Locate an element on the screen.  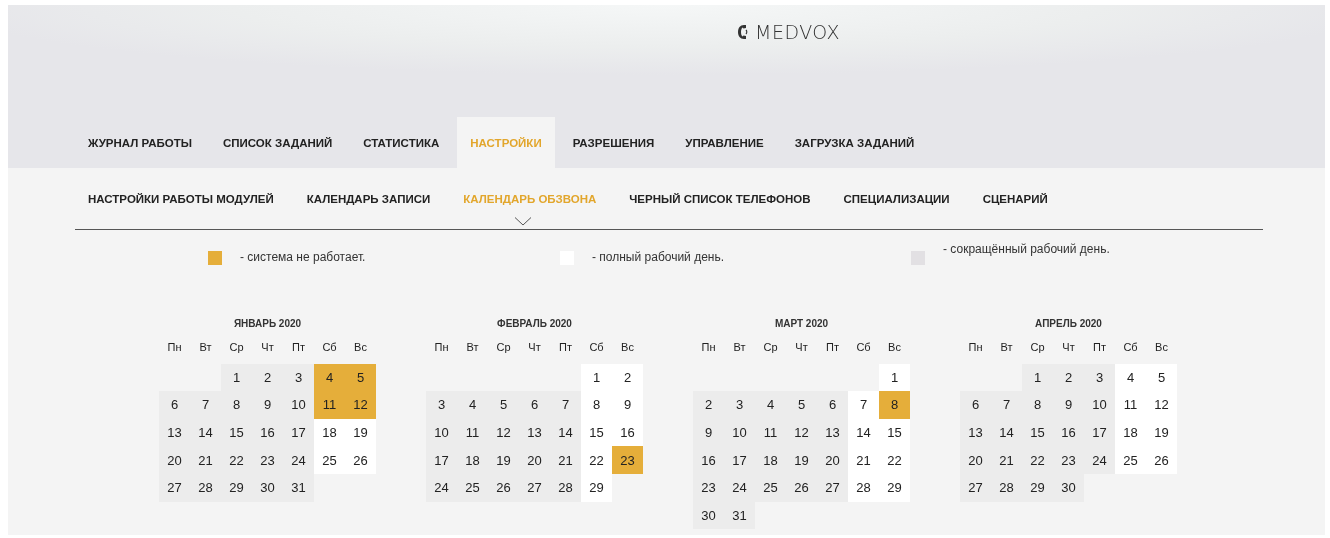
nav-tab: ЗАГРУЗКА ЗАДАНИЙ is located at coordinates (854, 142).